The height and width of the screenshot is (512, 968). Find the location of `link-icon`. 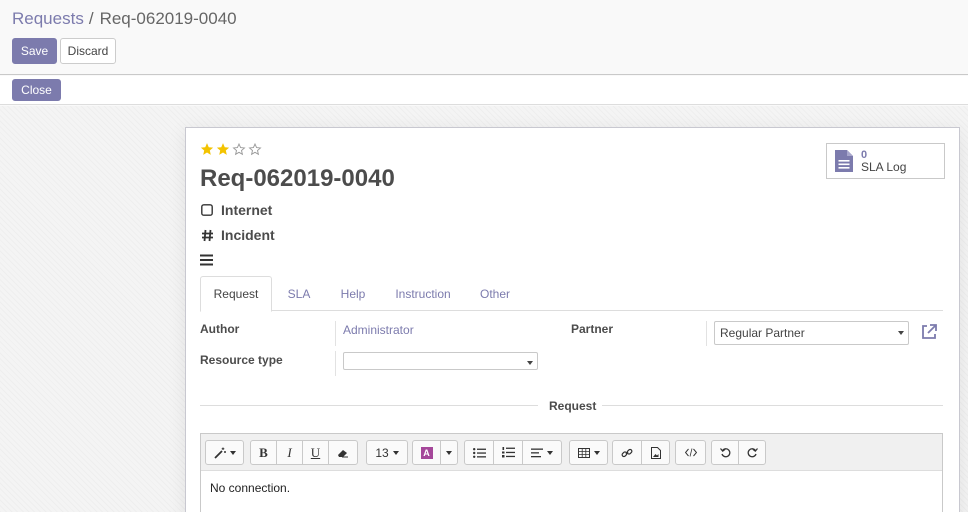

link-icon is located at coordinates (627, 452).